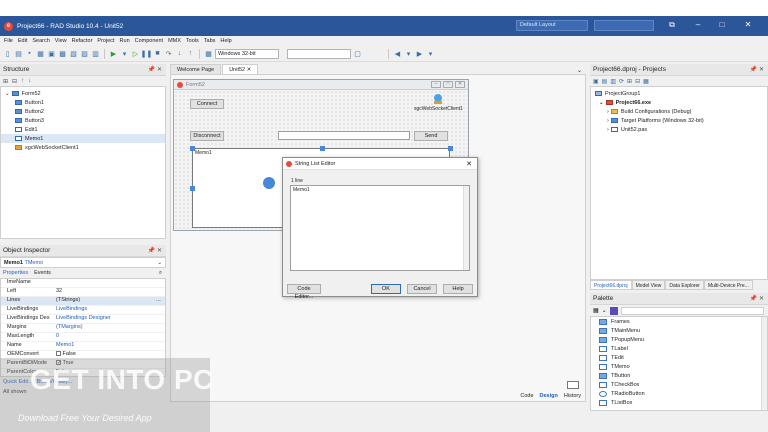 Image resolution: width=768 pixels, height=432 pixels. What do you see at coordinates (611, 285) in the screenshot?
I see `tab-project-dproj: Project66.dproj` at bounding box center [611, 285].